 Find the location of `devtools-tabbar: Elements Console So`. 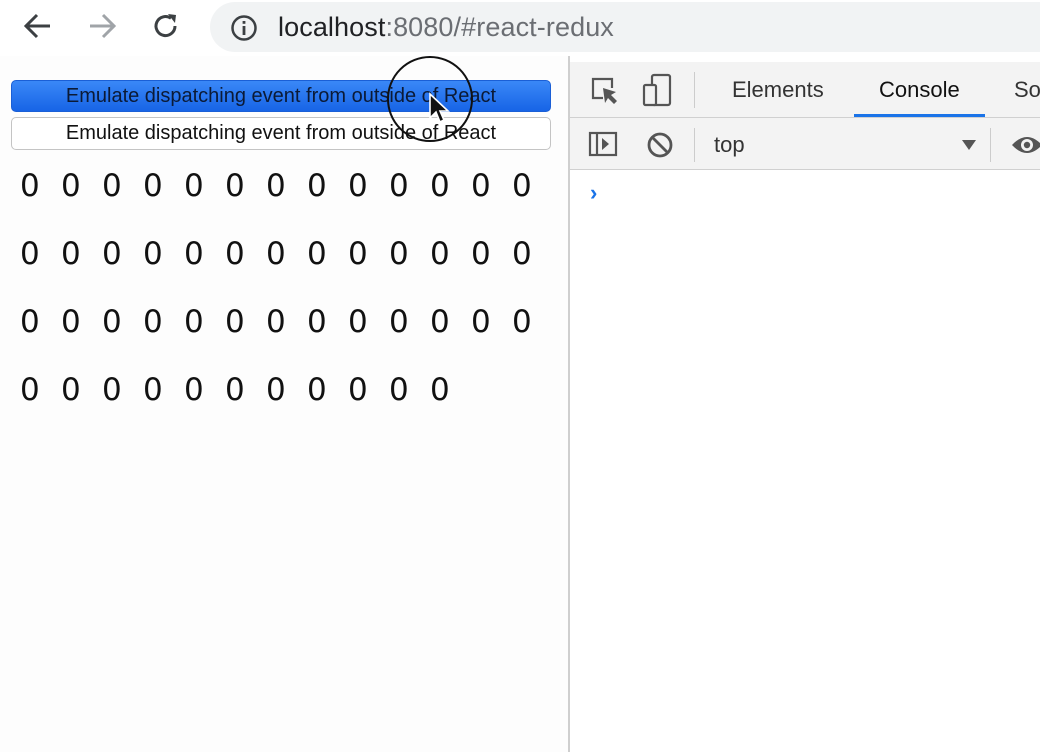

devtools-tabbar: Elements Console So is located at coordinates (805, 90).